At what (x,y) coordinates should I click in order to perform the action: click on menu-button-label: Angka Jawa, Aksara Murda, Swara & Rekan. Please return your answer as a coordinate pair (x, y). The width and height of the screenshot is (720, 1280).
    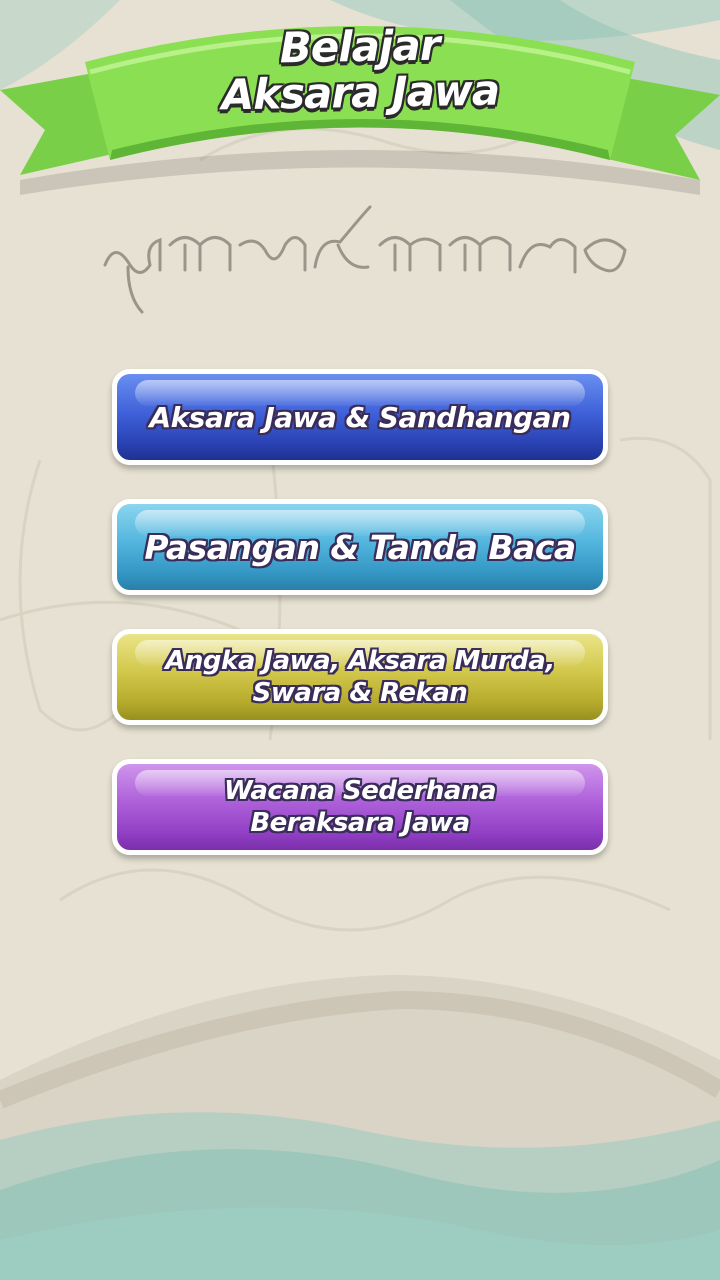
    Looking at the image, I should click on (360, 677).